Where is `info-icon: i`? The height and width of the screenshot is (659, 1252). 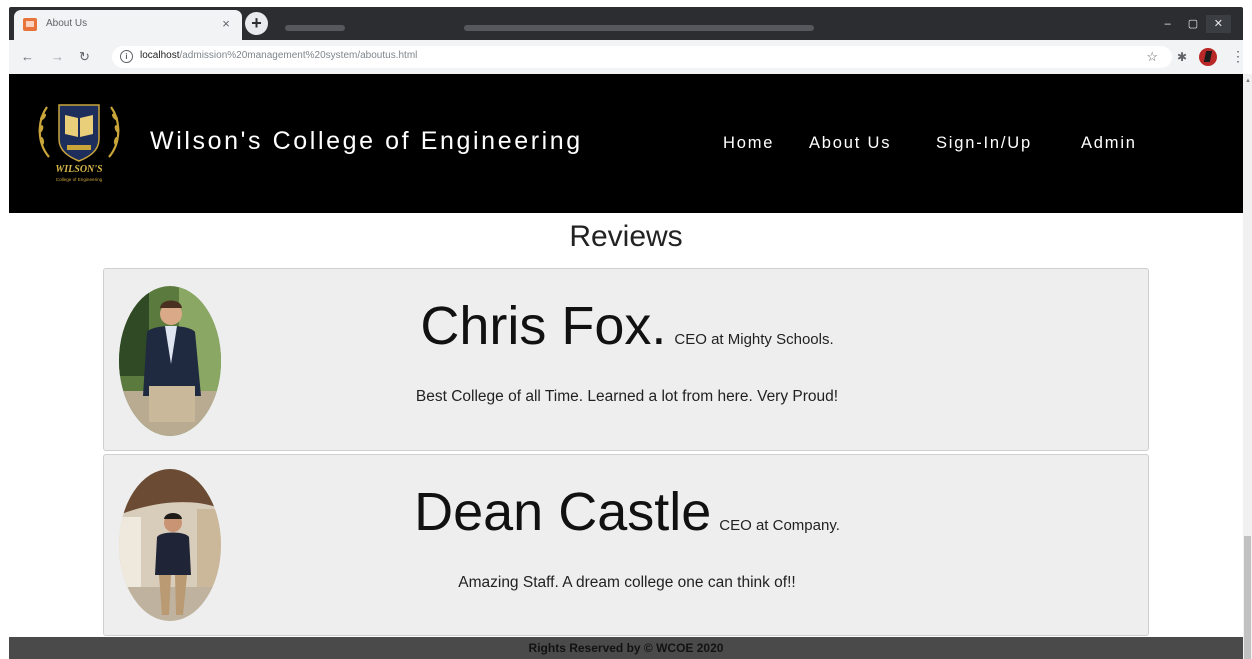
info-icon: i is located at coordinates (126, 56).